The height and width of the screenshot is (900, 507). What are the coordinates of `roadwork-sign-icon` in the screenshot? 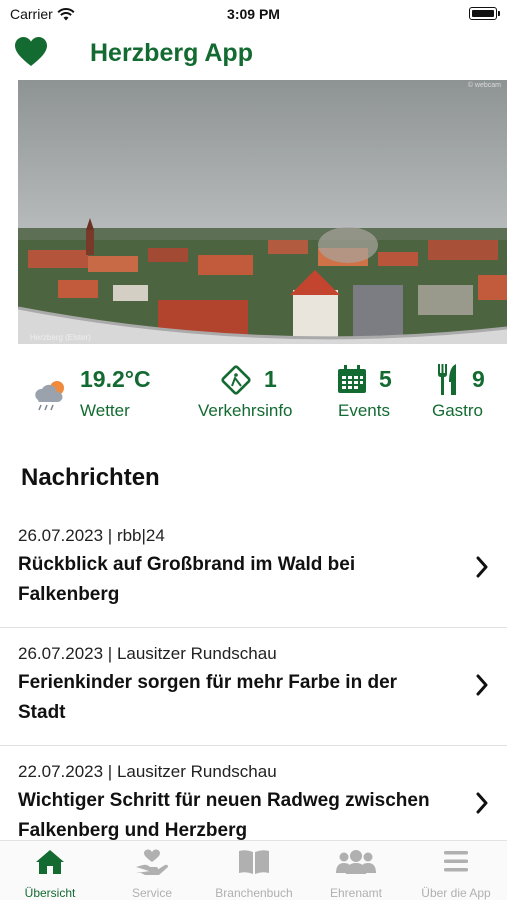 It's located at (236, 380).